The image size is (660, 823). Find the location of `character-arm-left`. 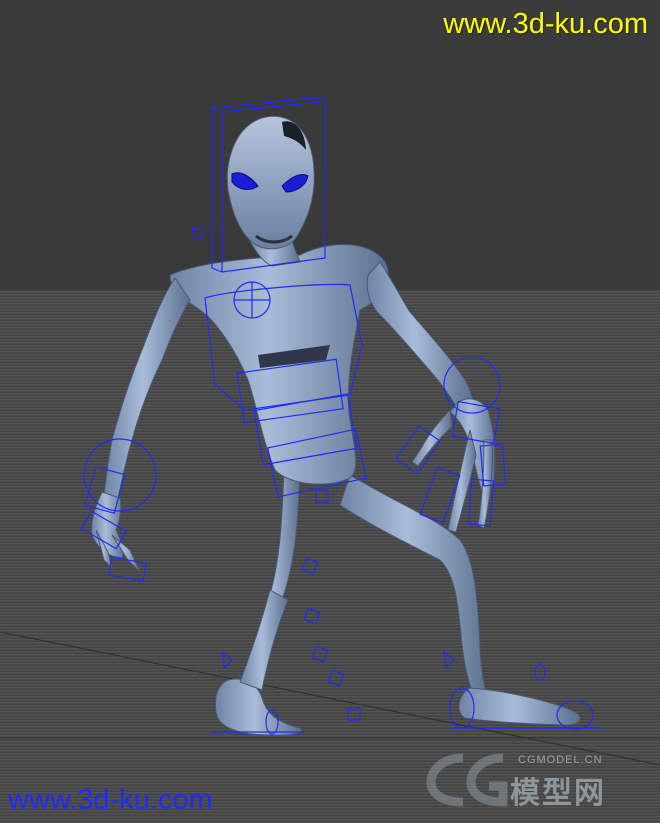

character-arm-left is located at coordinates (147, 388).